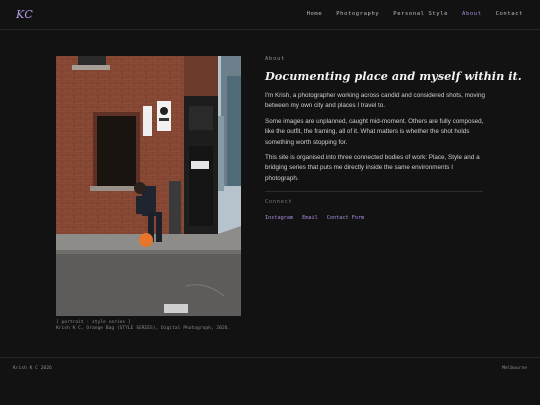  I want to click on site-footer: Krish K C 2026 Melbourne, so click(270, 381).